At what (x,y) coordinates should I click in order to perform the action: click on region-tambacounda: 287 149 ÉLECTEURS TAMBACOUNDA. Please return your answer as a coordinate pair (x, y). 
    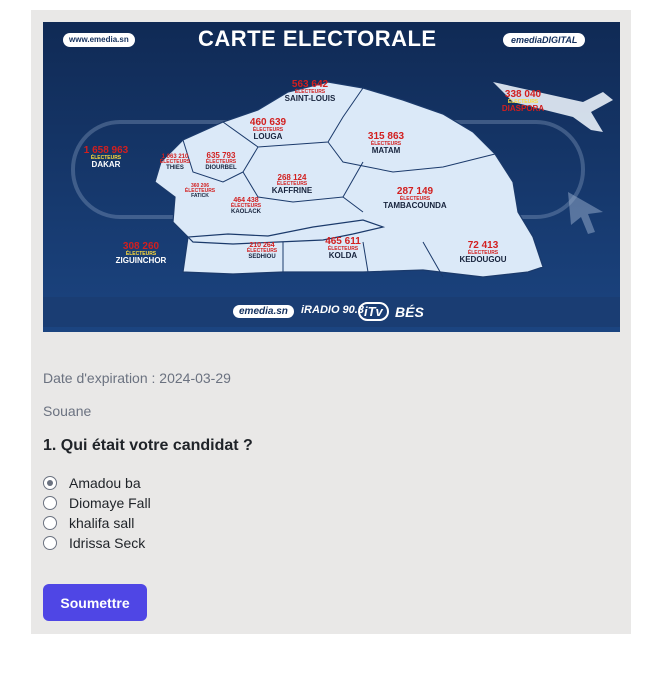
    Looking at the image, I should click on (415, 198).